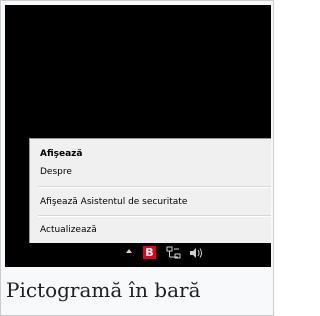 The width and height of the screenshot is (320, 316). I want to click on volume-icon, so click(196, 253).